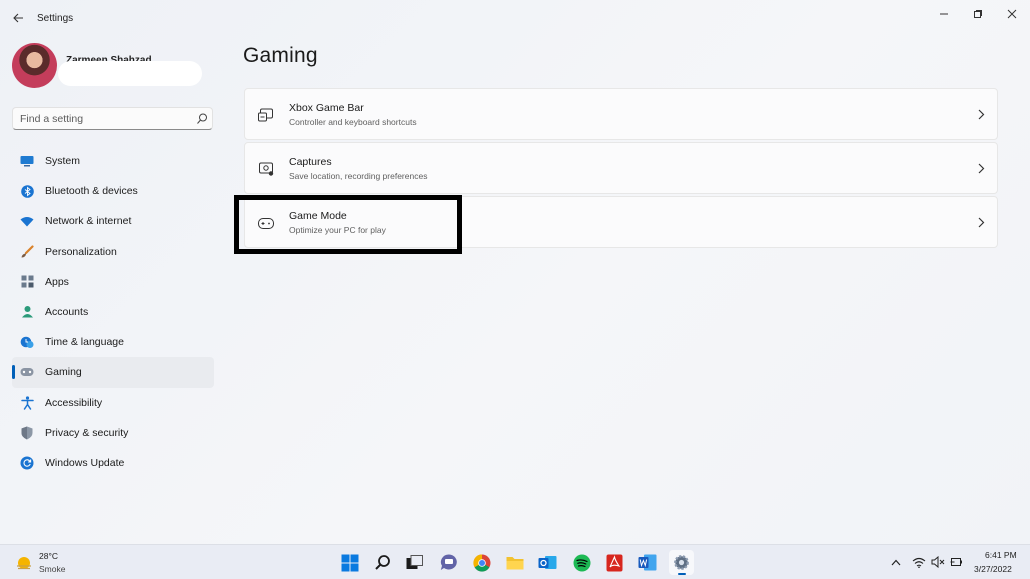  Describe the element at coordinates (896, 562) in the screenshot. I see `chevron-up-icon` at that location.